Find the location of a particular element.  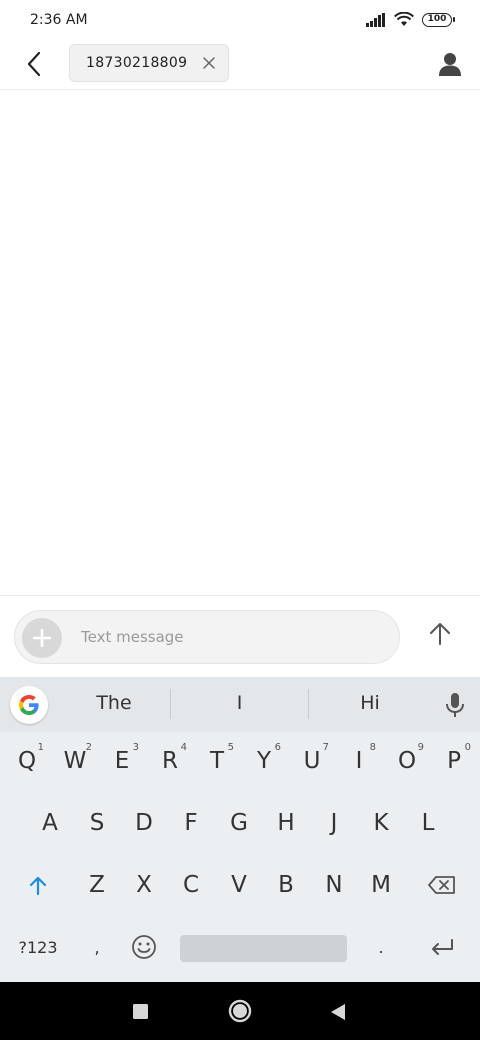

key-r: R4 is located at coordinates (170, 761).